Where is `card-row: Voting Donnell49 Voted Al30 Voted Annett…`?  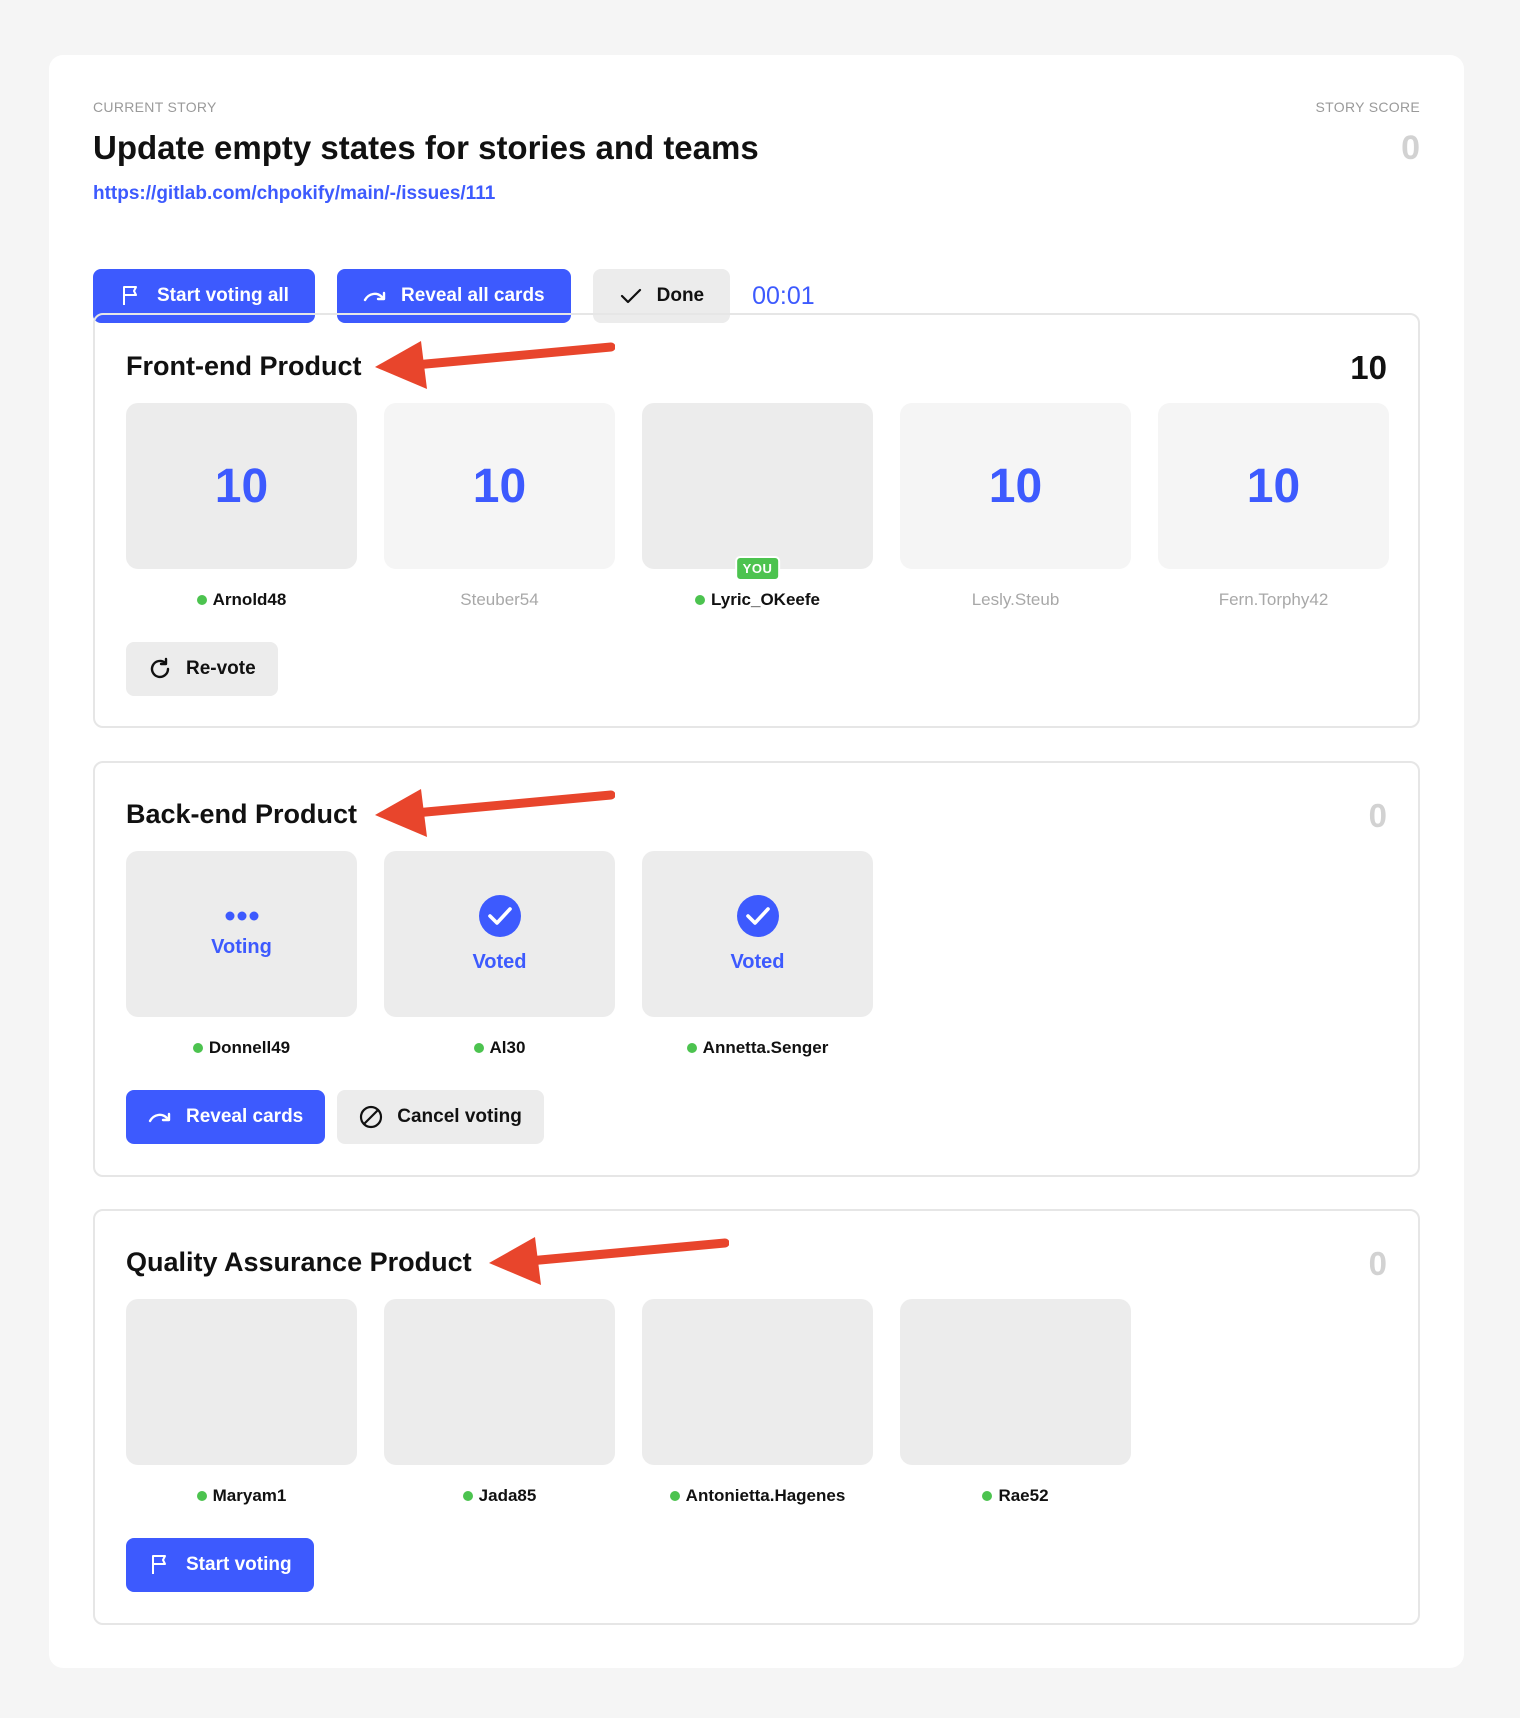 card-row: Voting Donnell49 Voted Al30 Voted Annett… is located at coordinates (499, 954).